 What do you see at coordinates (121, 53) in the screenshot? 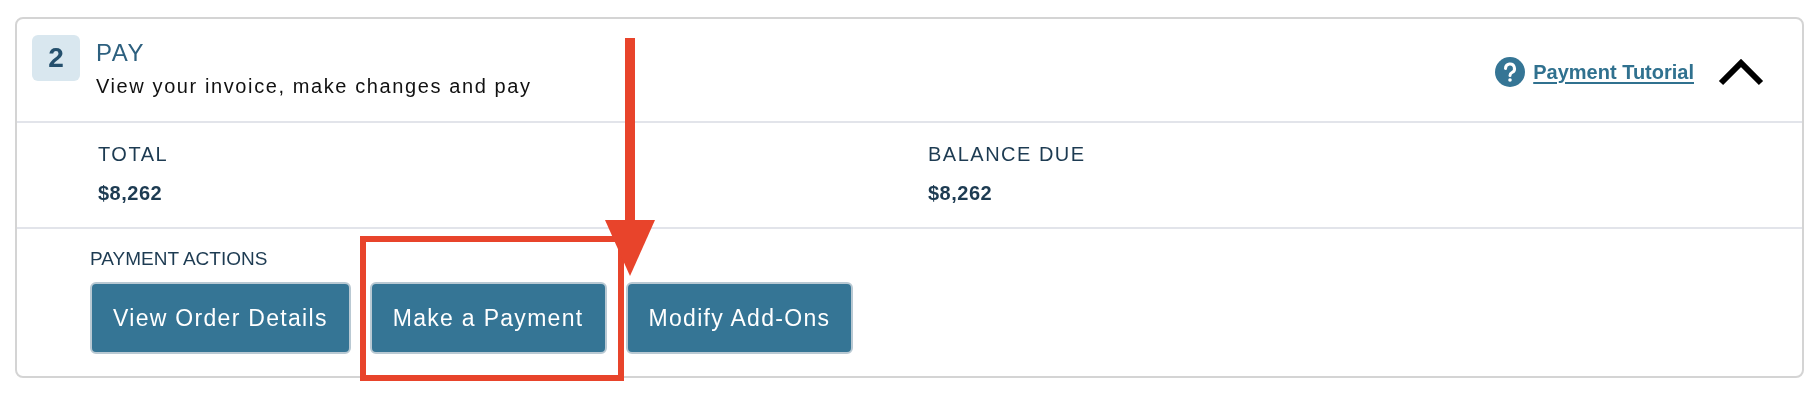
I see `step-title: PAY` at bounding box center [121, 53].